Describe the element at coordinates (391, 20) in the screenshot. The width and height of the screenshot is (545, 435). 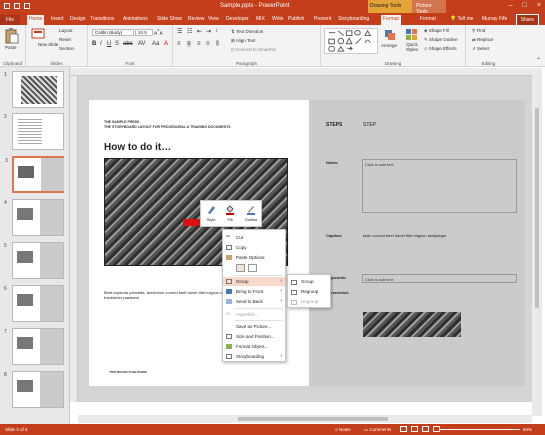
I see `tab-format-drawing: Format` at that location.